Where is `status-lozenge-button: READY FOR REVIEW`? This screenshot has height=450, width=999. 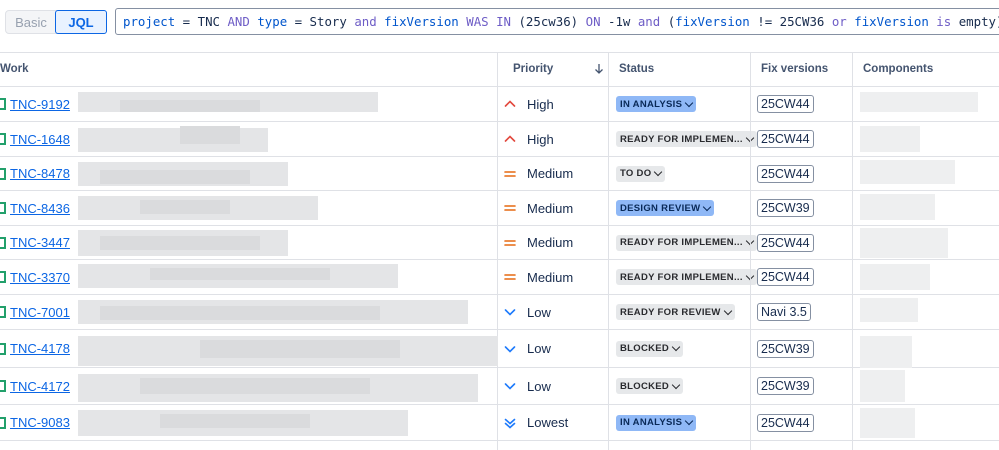
status-lozenge-button: READY FOR REVIEW is located at coordinates (675, 312).